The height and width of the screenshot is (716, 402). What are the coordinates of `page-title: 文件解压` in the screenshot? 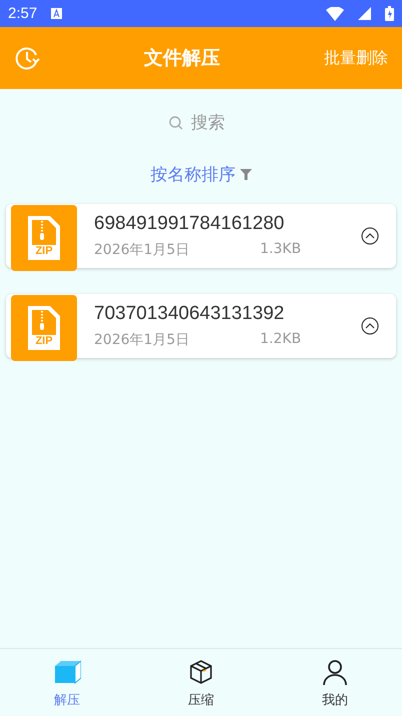 It's located at (182, 58).